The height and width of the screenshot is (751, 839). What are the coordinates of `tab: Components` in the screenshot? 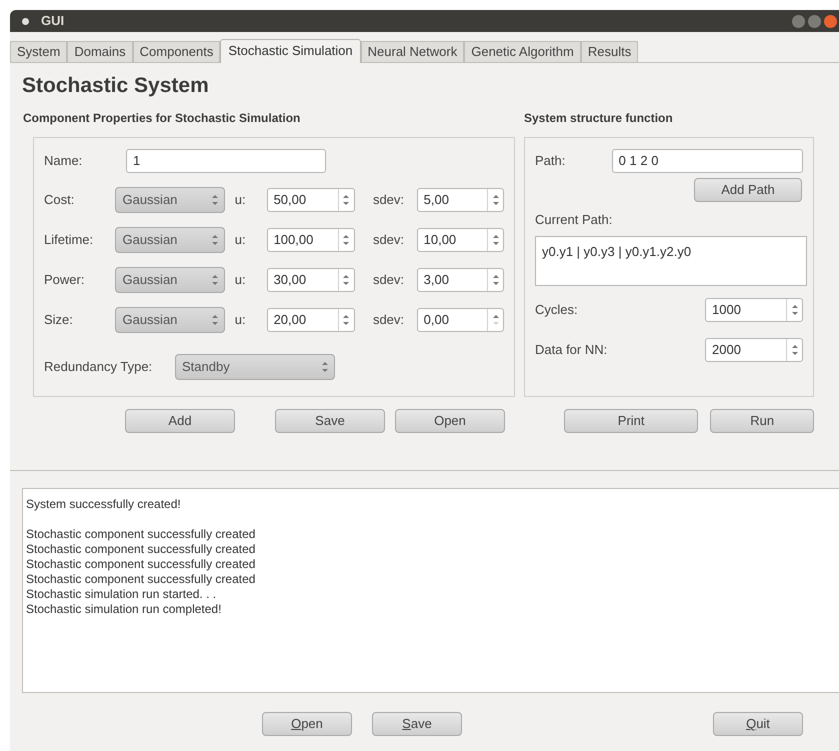 It's located at (176, 51).